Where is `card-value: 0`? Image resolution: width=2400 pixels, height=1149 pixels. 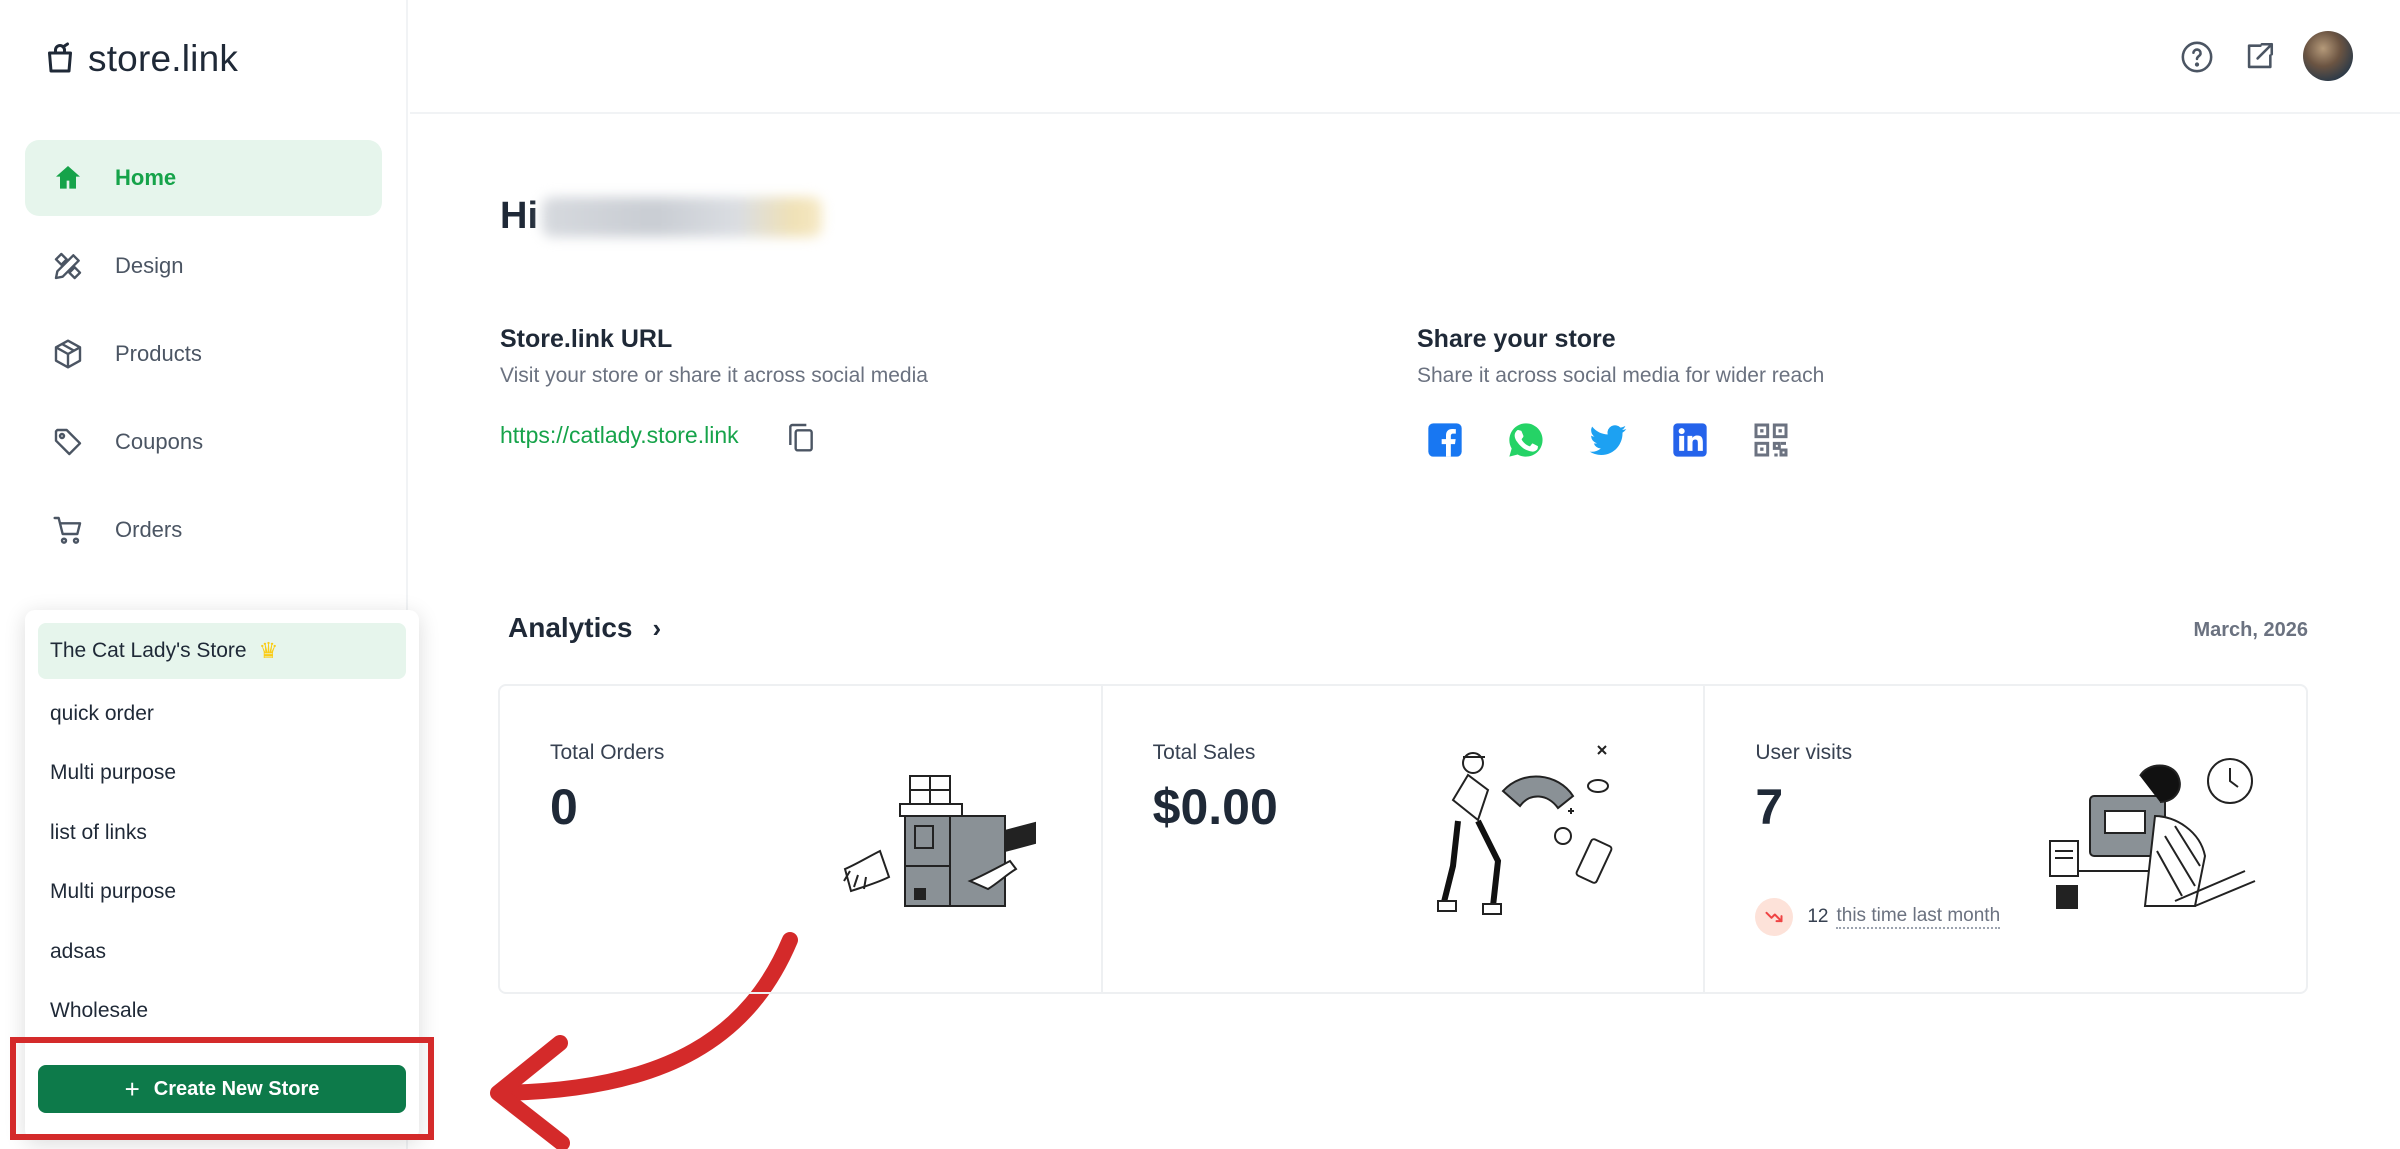
card-value: 0 is located at coordinates (564, 807).